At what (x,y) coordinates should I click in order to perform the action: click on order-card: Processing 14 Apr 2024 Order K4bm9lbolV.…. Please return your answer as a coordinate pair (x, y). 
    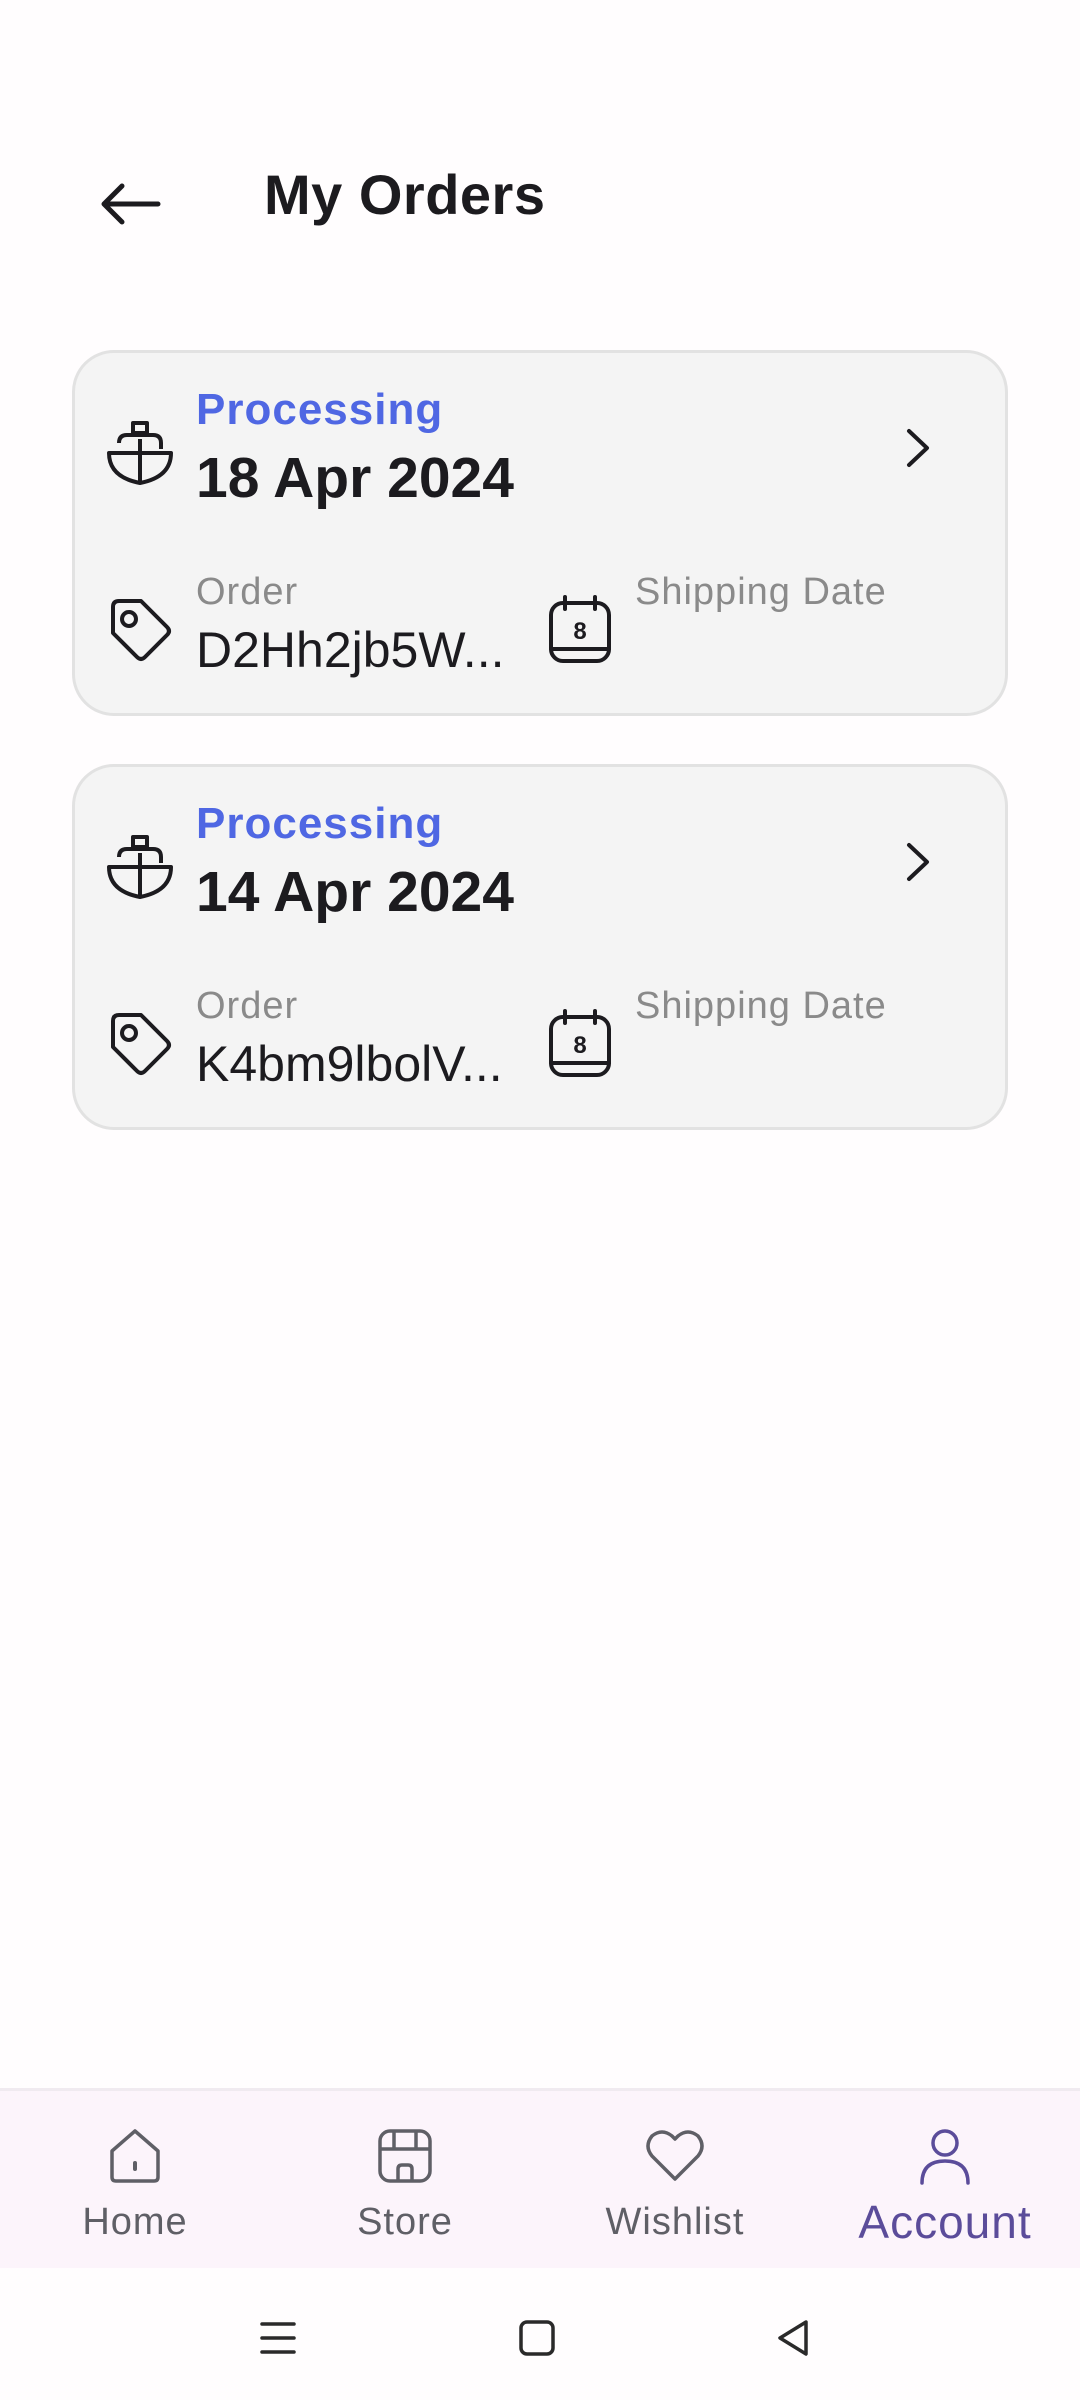
    Looking at the image, I should click on (540, 947).